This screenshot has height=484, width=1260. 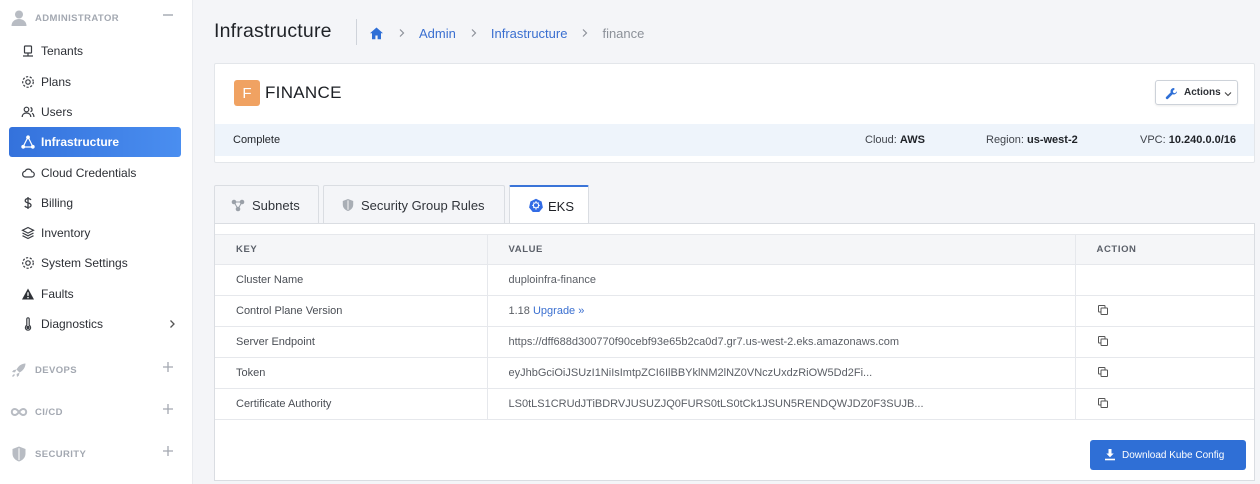 What do you see at coordinates (57, 203) in the screenshot?
I see `sidebar-item-label: Billing` at bounding box center [57, 203].